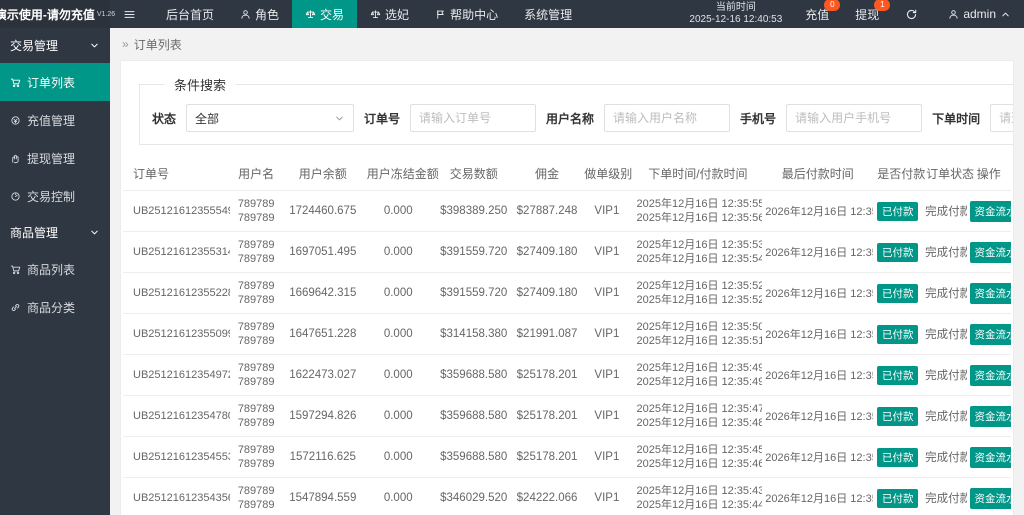 The height and width of the screenshot is (515, 1024). I want to click on sidebar-item-order-list: 订单列表, so click(55, 82).